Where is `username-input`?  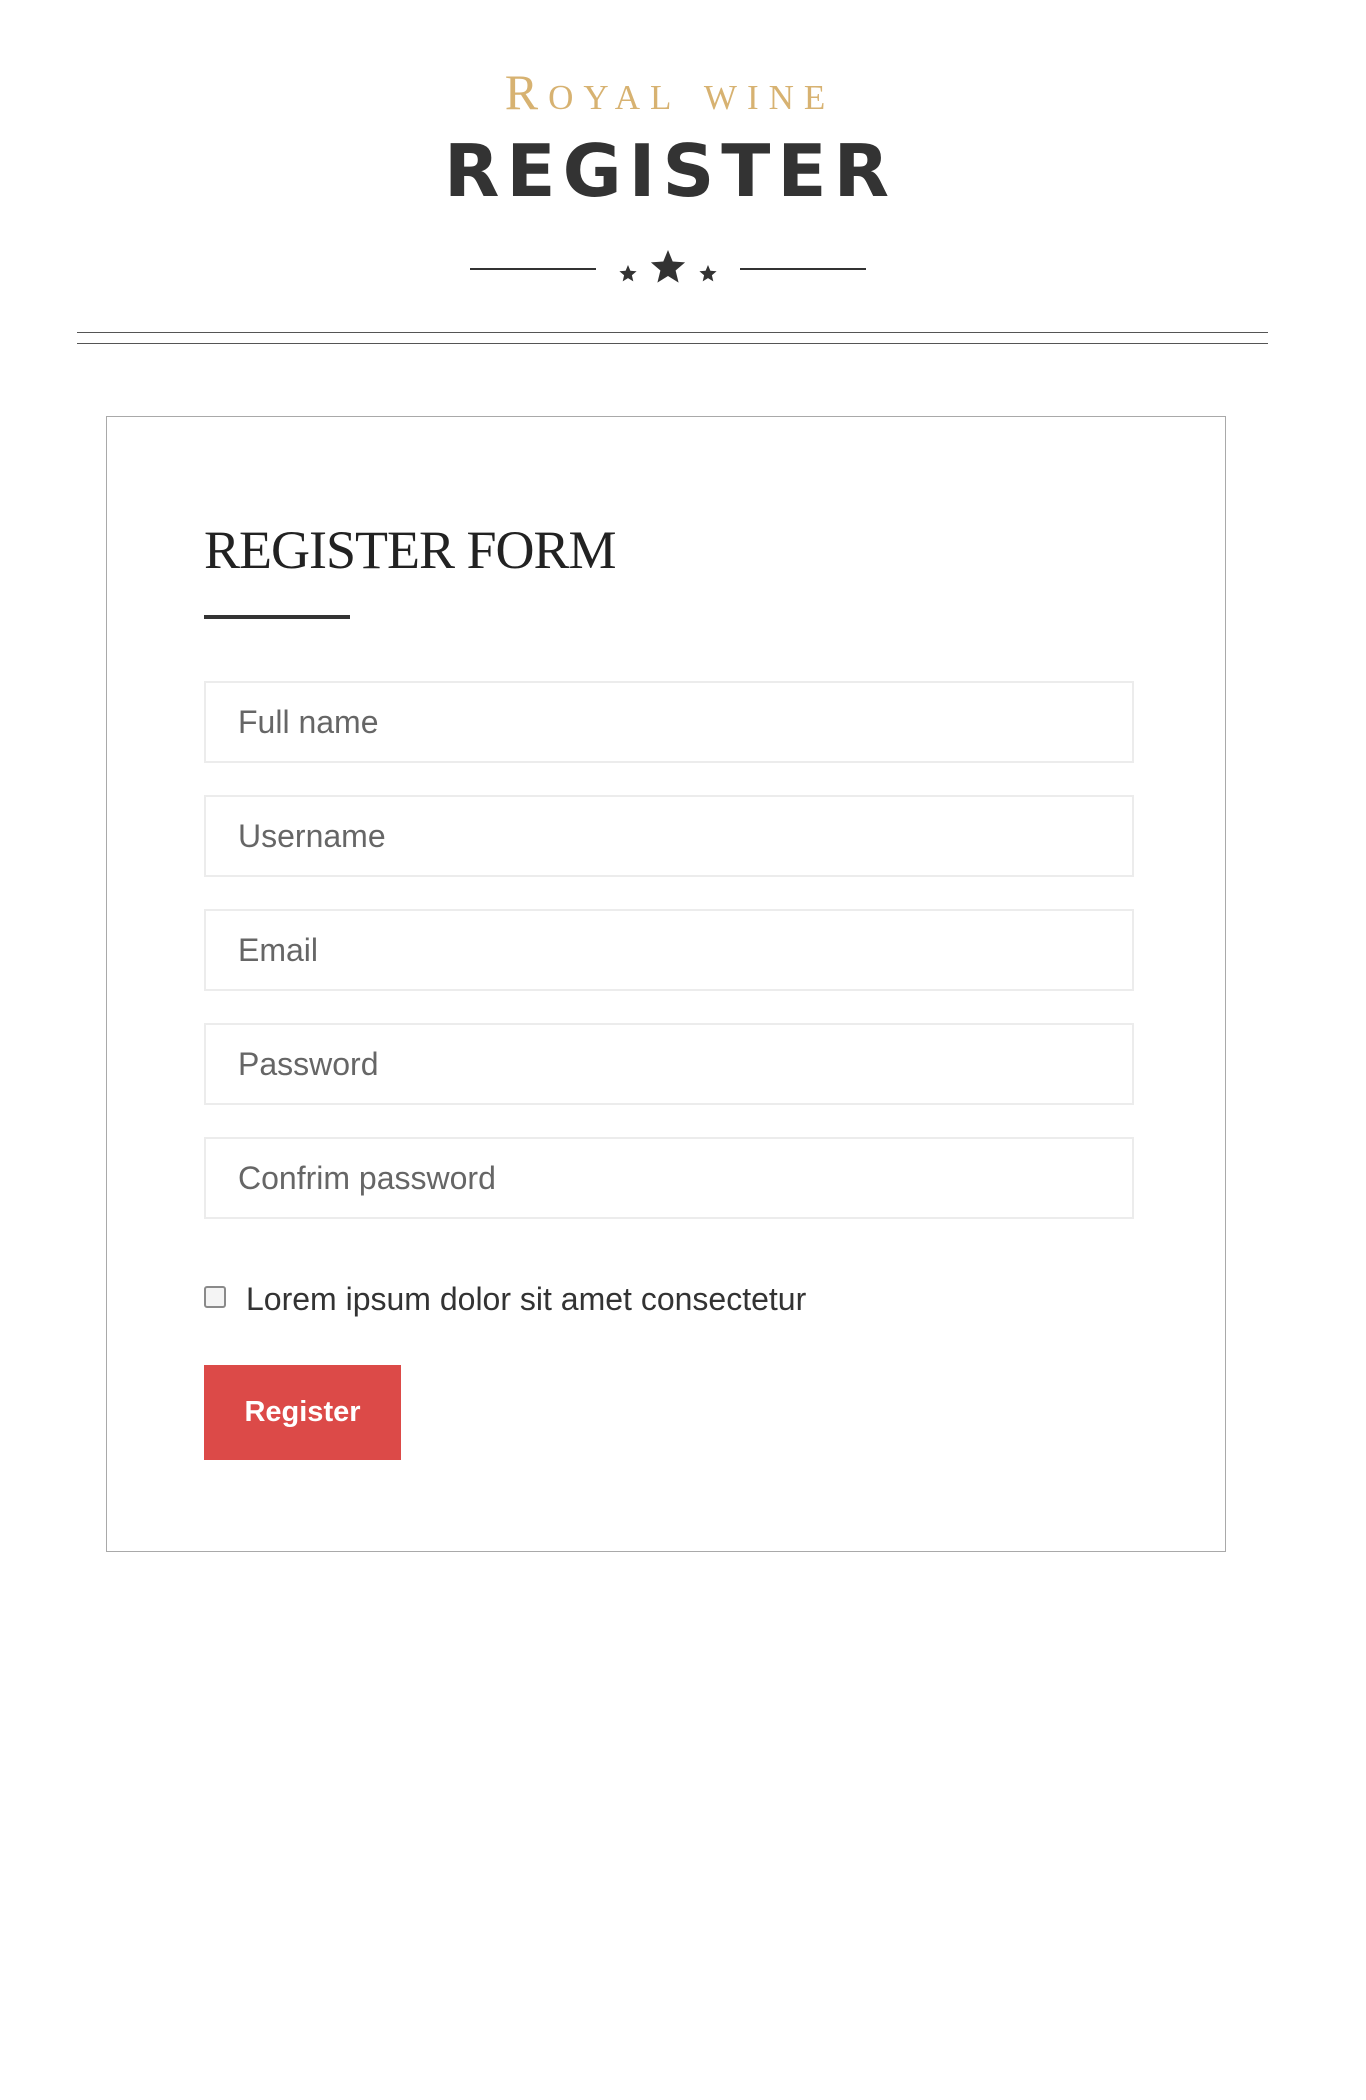 username-input is located at coordinates (669, 836).